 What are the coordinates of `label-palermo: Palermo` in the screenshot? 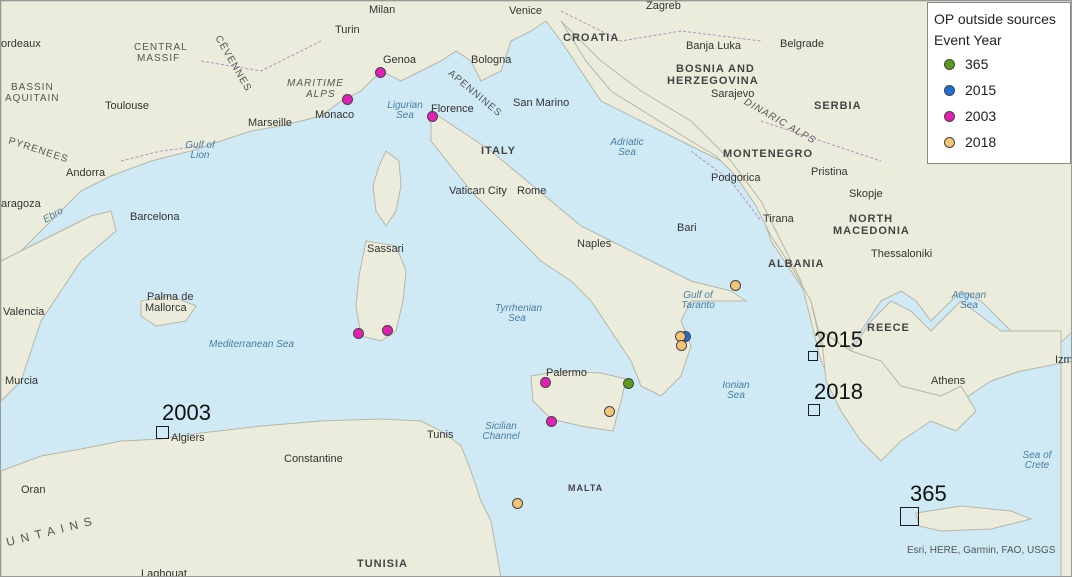 It's located at (566, 373).